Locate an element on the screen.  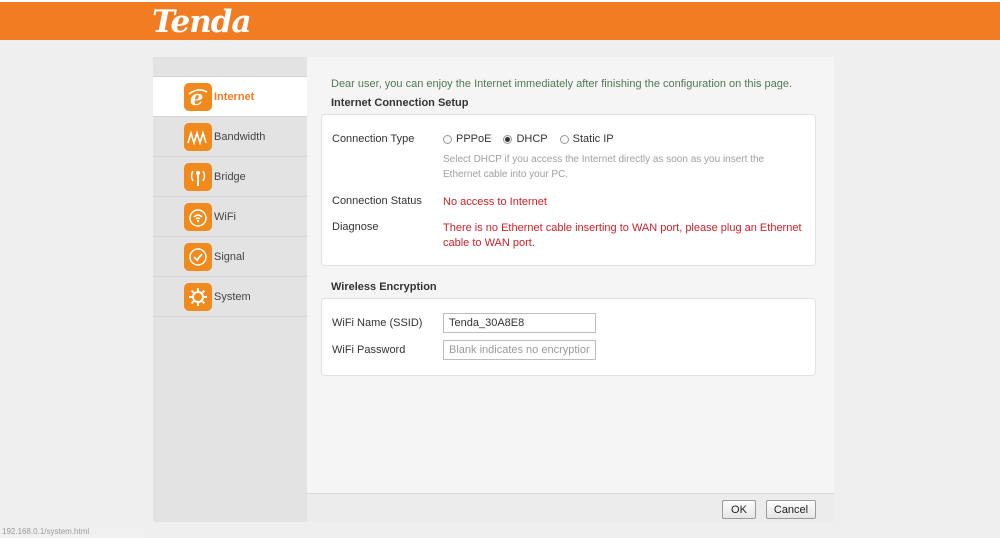
radio-label: DHCP is located at coordinates (532, 139).